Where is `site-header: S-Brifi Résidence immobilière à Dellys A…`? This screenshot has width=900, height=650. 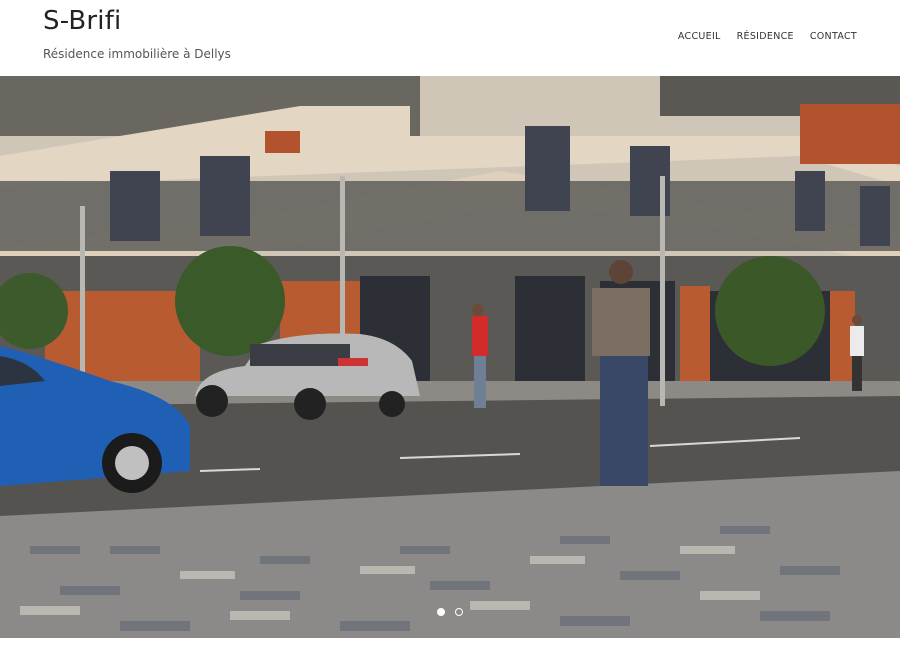
site-header: S-Brifi Résidence immobilière à Dellys A… is located at coordinates (450, 38).